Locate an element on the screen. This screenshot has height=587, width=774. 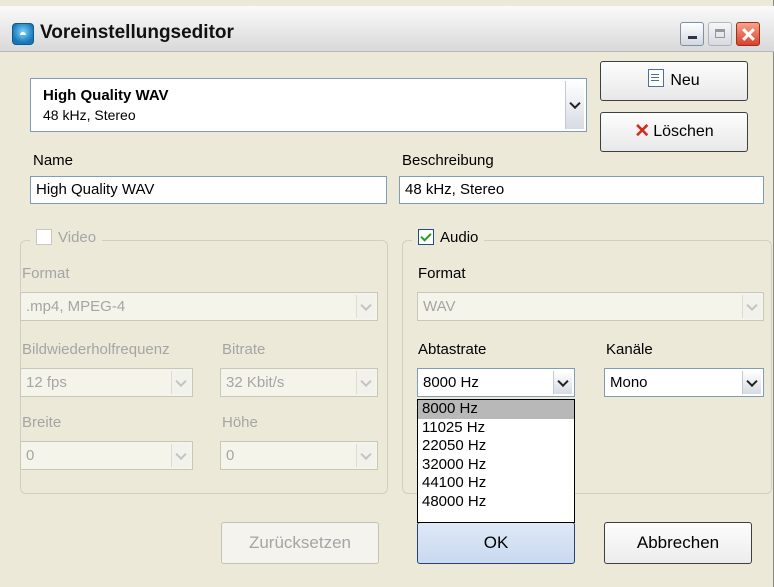
preset-description: 48 kHz, Stereo is located at coordinates (89, 115).